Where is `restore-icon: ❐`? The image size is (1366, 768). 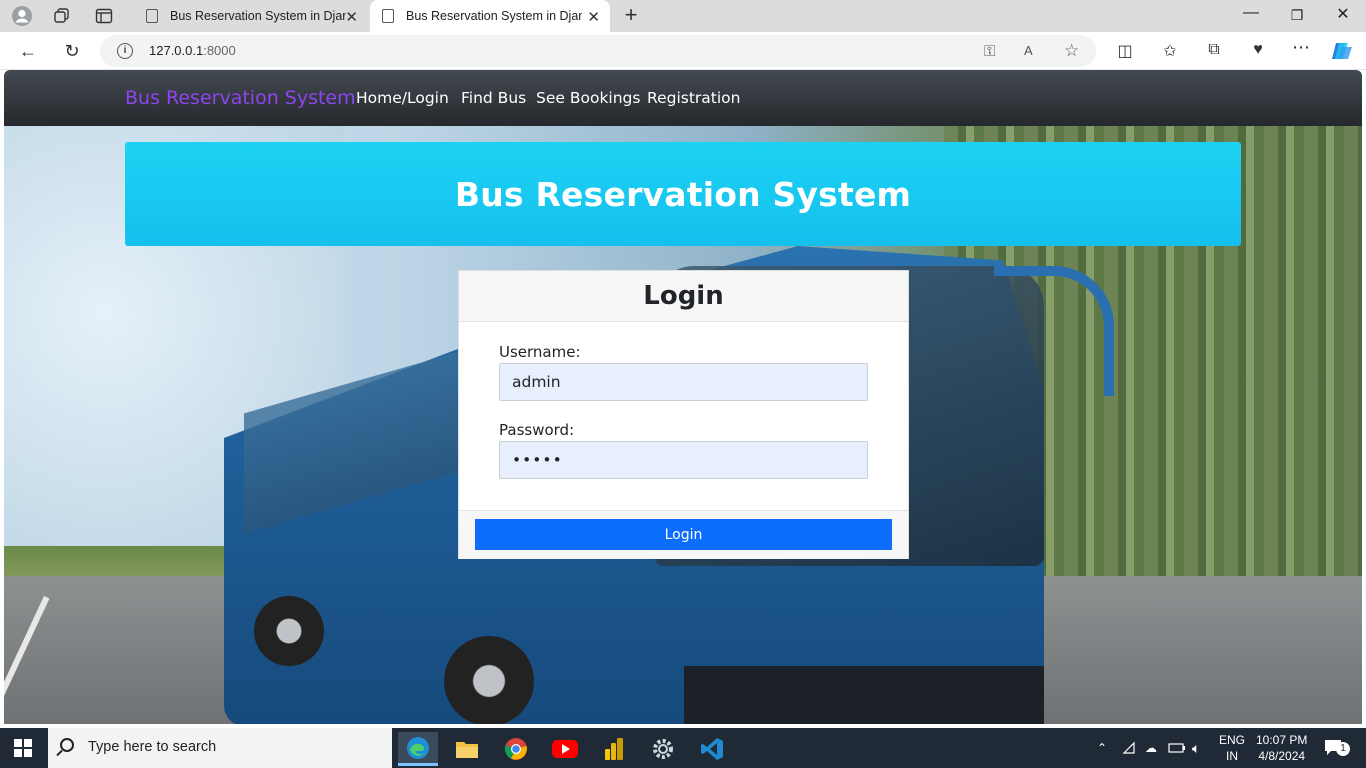
restore-icon: ❐ is located at coordinates (1297, 15).